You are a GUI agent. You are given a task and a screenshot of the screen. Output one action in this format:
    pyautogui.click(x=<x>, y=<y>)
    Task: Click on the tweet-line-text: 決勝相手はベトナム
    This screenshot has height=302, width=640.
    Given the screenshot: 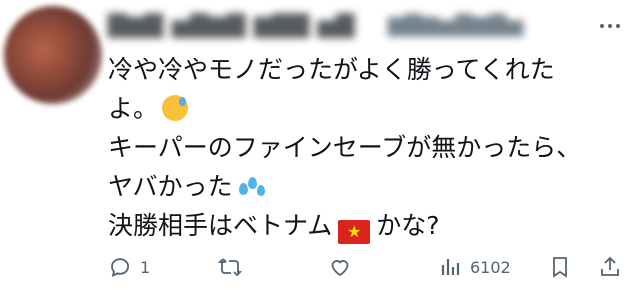 What is the action you would take?
    pyautogui.click(x=220, y=225)
    